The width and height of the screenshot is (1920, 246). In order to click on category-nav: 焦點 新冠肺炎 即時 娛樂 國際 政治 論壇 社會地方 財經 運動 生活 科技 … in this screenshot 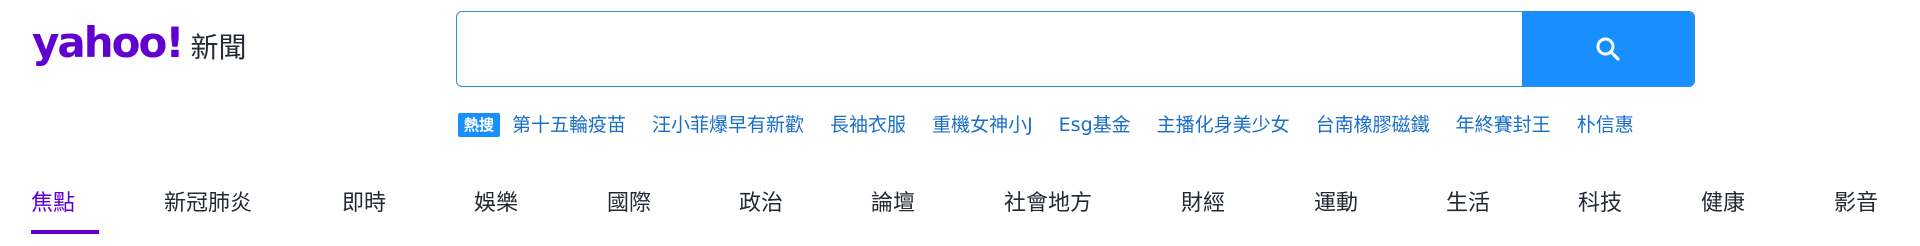, I will do `click(960, 208)`.